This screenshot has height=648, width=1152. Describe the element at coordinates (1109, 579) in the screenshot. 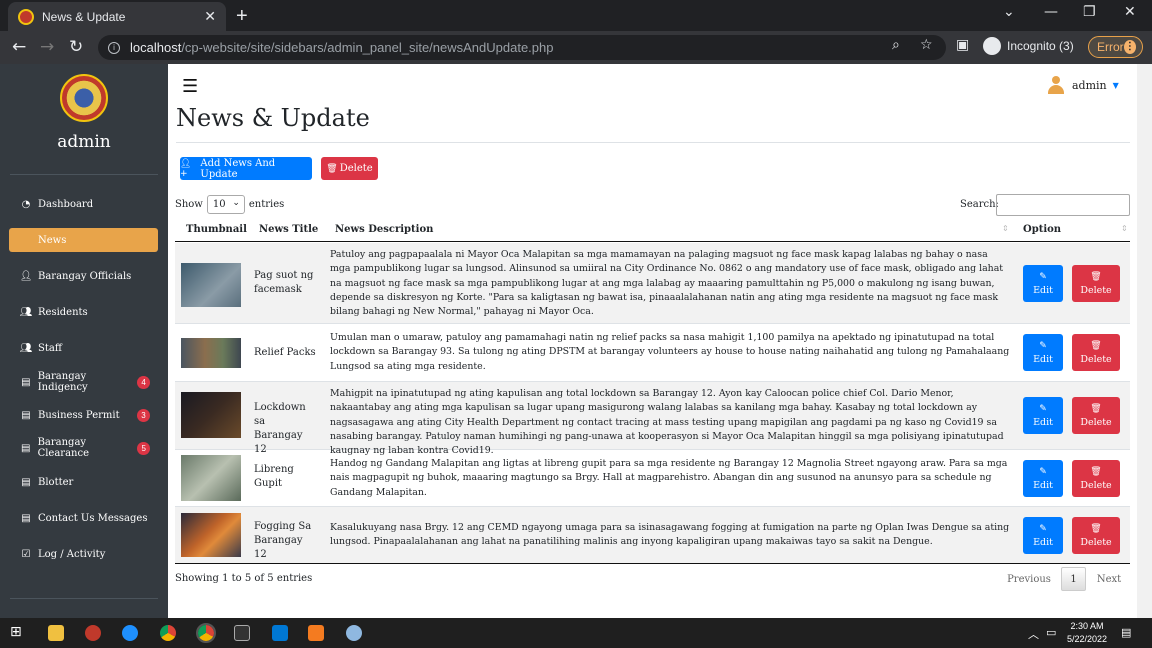

I see `pagination-next: Next` at that location.